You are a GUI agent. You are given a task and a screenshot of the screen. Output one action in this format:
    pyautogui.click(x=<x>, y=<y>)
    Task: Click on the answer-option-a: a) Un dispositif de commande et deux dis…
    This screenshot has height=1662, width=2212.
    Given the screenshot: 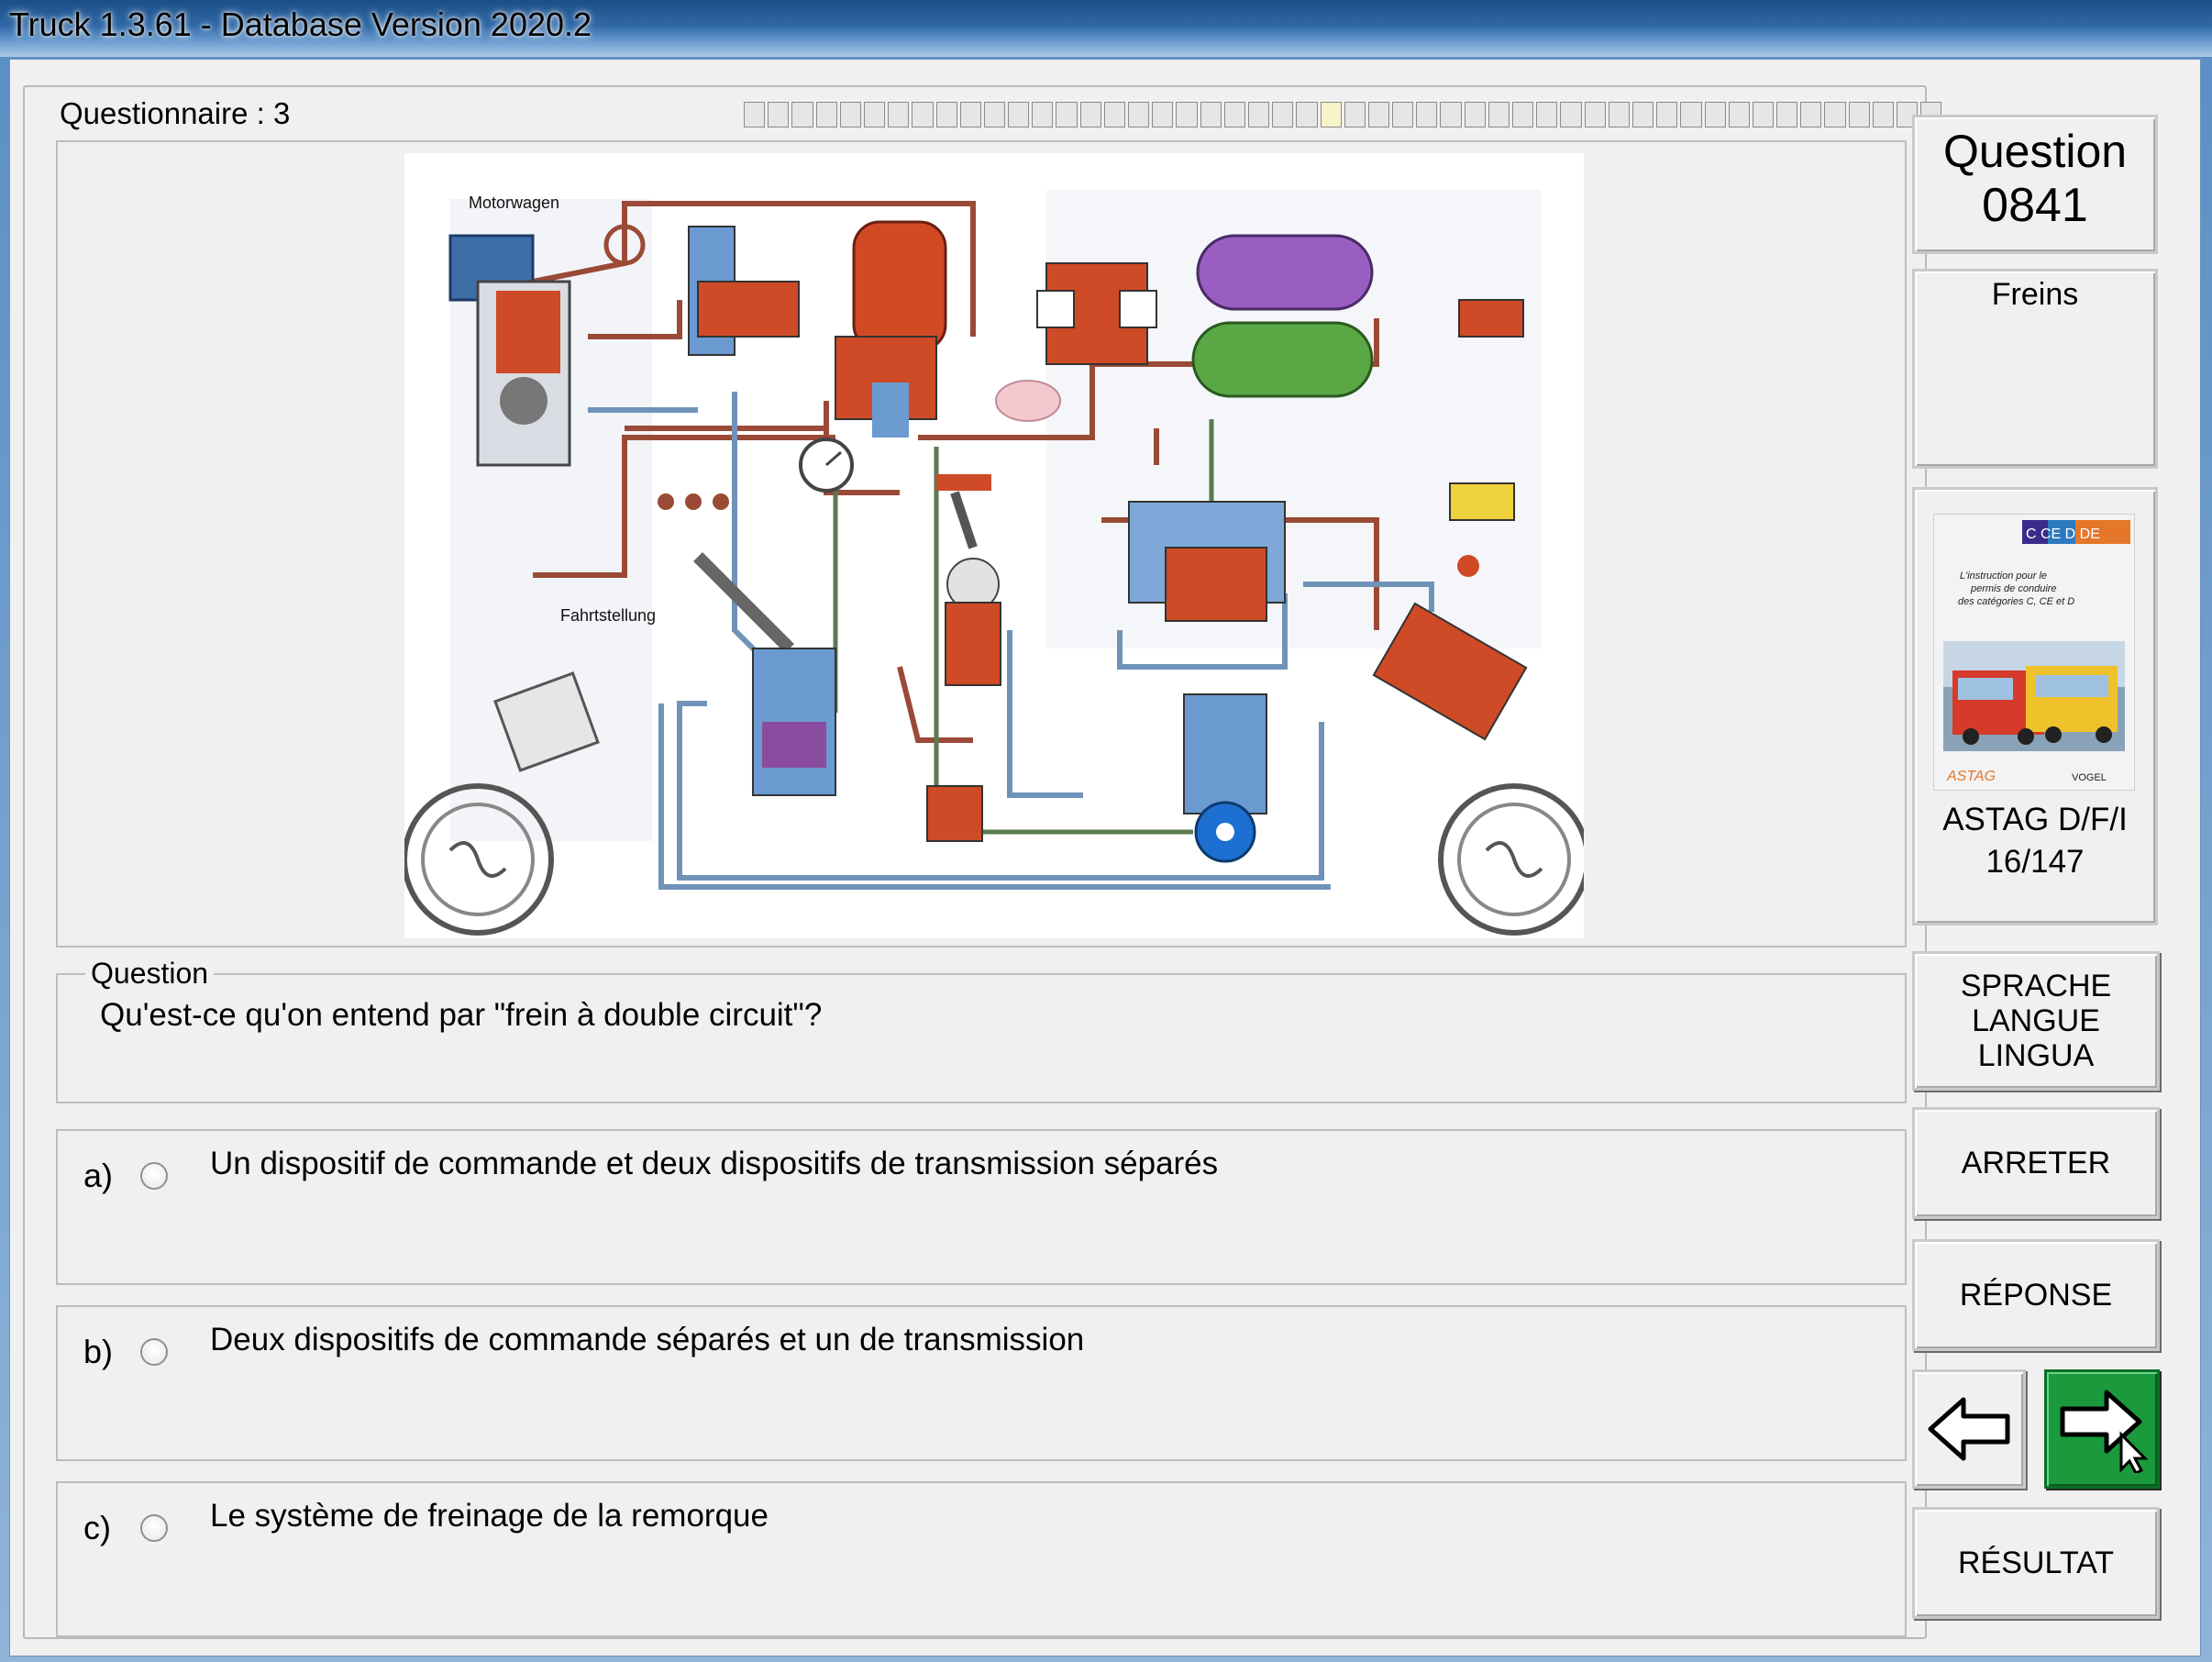 What is the action you would take?
    pyautogui.click(x=982, y=1207)
    